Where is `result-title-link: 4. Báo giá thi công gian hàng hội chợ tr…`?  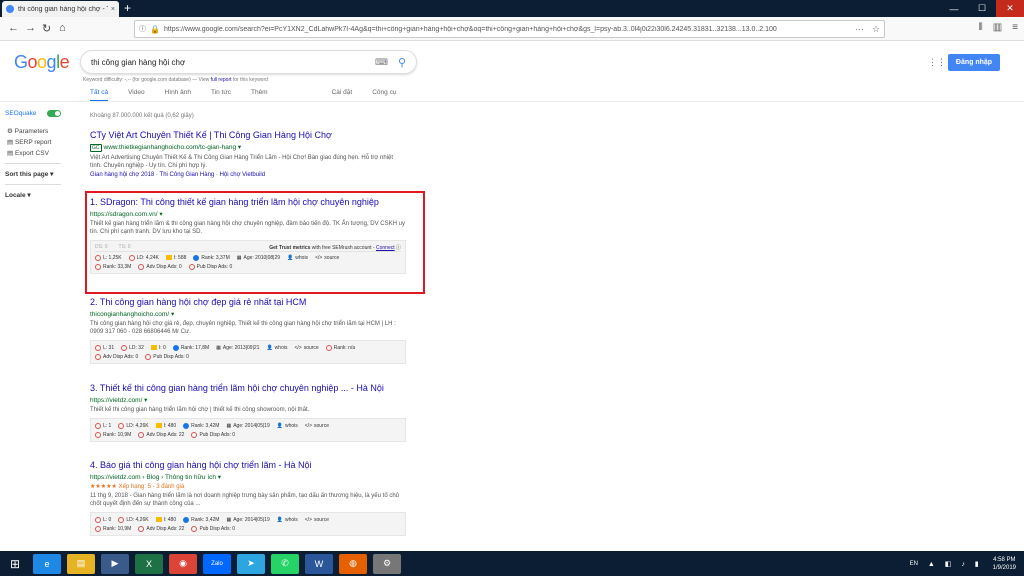 result-title-link: 4. Báo giá thi công gian hàng hội chợ tr… is located at coordinates (250, 465).